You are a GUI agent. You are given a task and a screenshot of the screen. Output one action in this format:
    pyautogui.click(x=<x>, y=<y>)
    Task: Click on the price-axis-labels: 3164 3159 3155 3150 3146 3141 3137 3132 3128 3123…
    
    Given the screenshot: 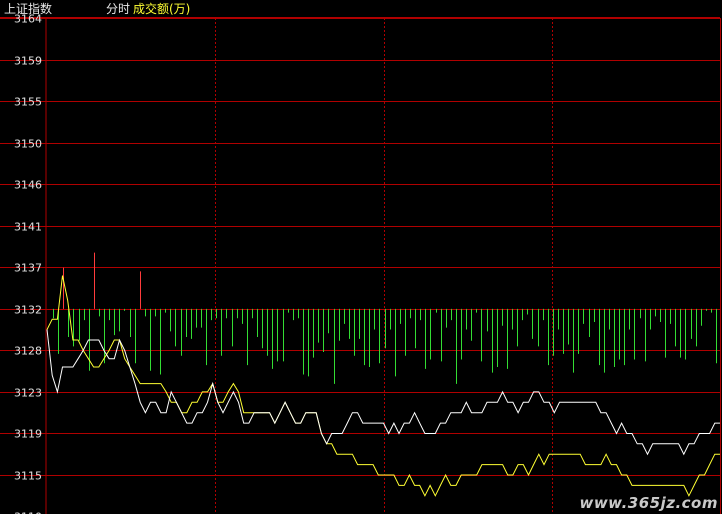 What is the action you would take?
    pyautogui.click(x=28, y=263)
    